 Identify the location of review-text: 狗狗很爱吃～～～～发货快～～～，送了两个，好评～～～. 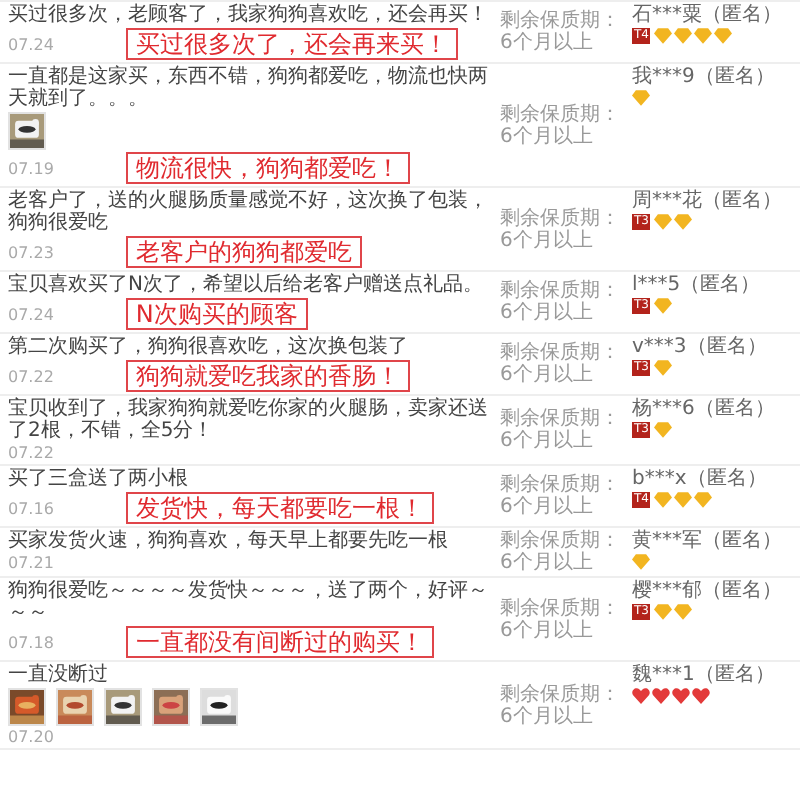
(249, 602).